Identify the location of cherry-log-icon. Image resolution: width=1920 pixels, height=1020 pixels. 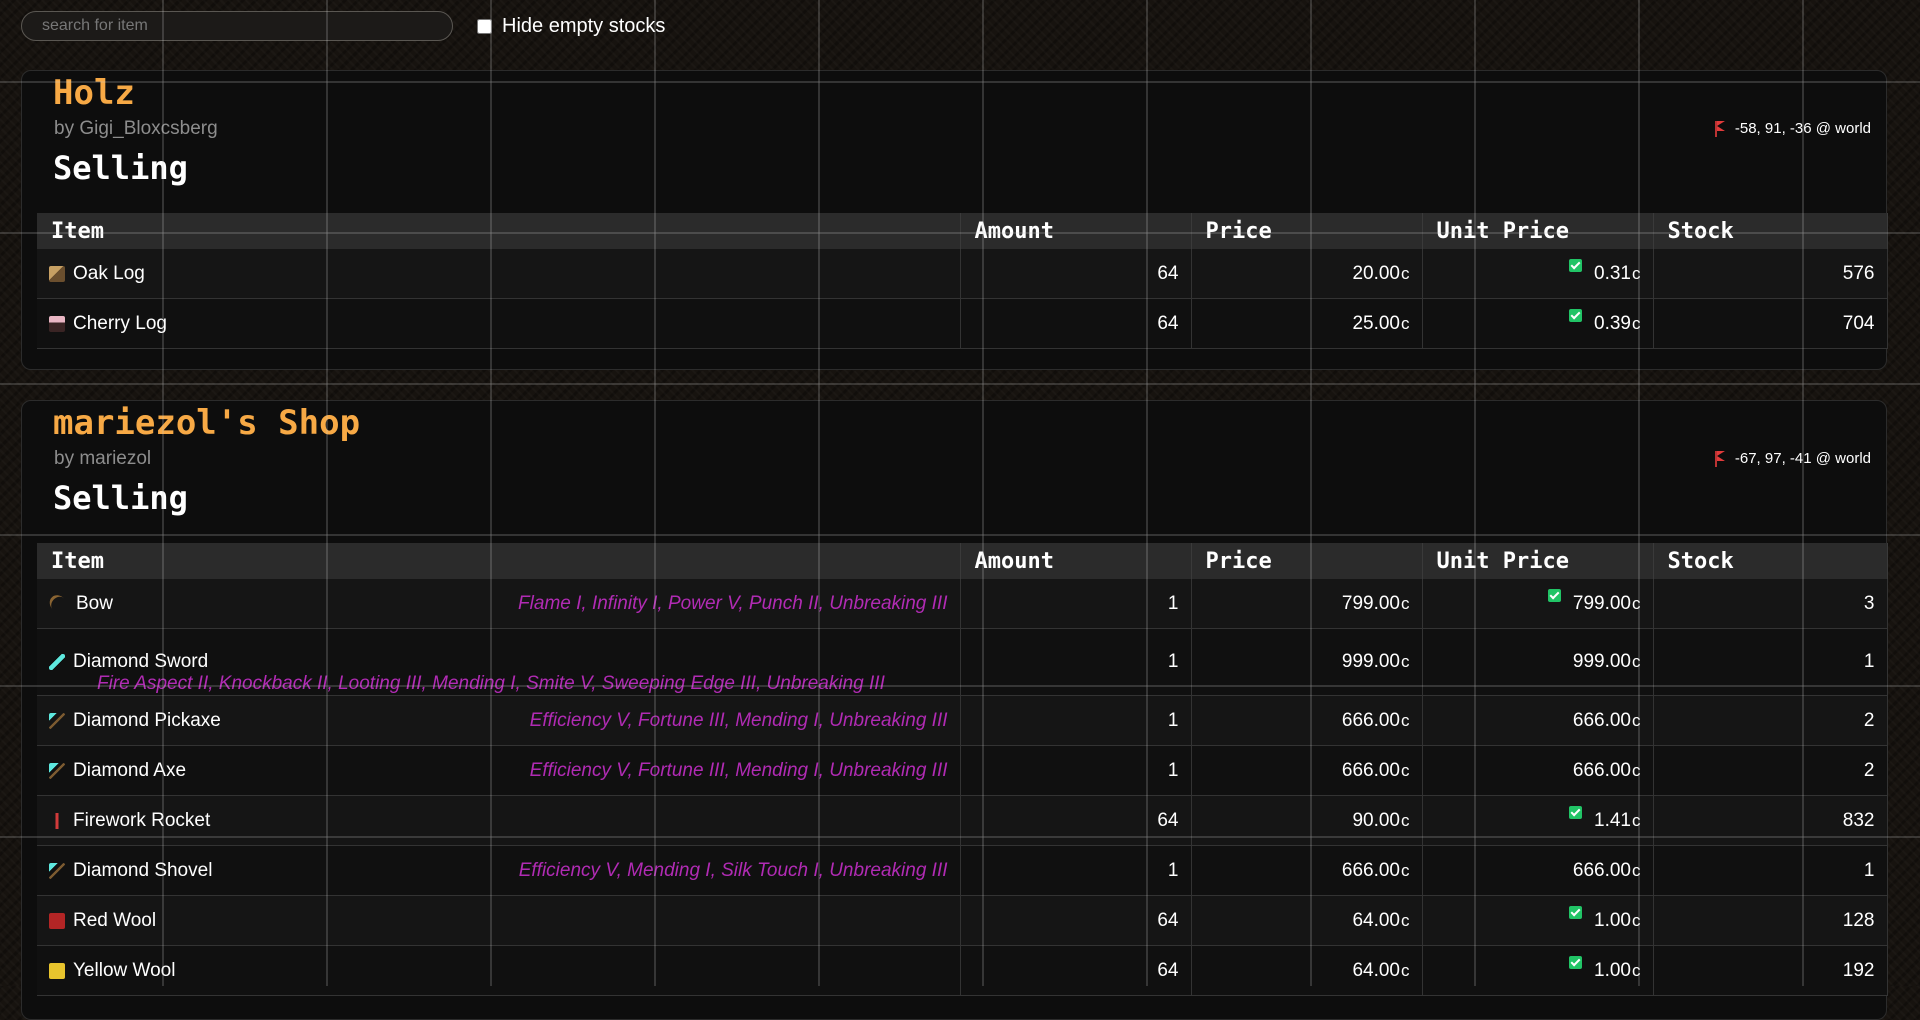
(57, 323).